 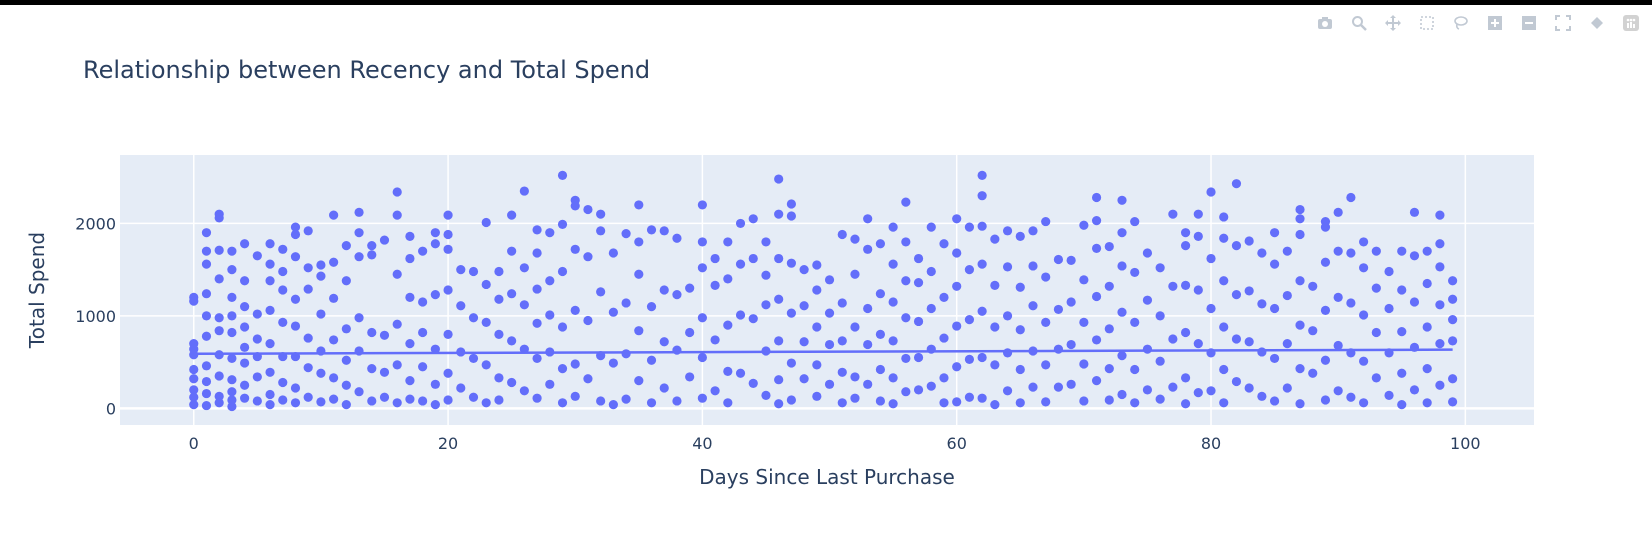 What do you see at coordinates (1465, 443) in the screenshot?
I see `x-tick-label: 100` at bounding box center [1465, 443].